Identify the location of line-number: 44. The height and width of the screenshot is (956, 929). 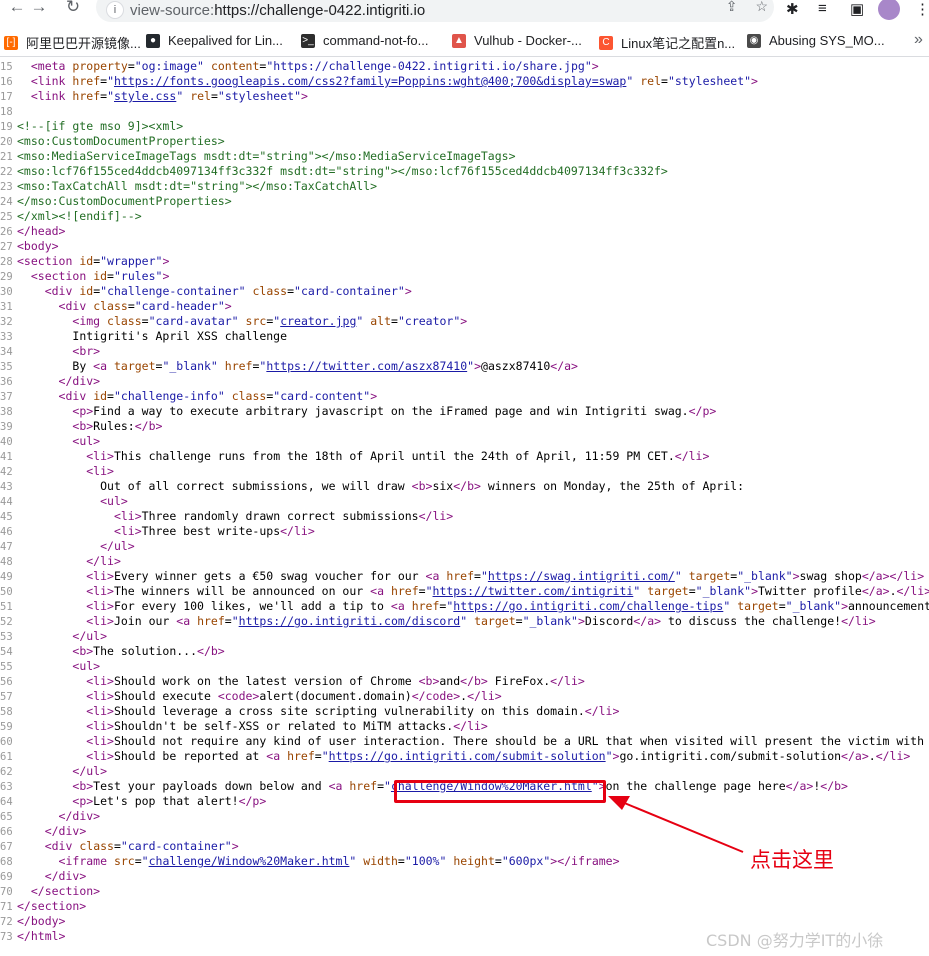
(6, 502).